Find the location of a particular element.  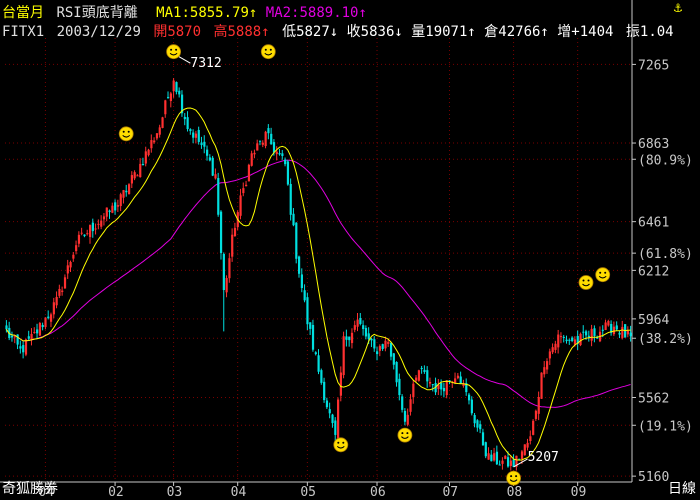

period-label: 日線 is located at coordinates (682, 488).